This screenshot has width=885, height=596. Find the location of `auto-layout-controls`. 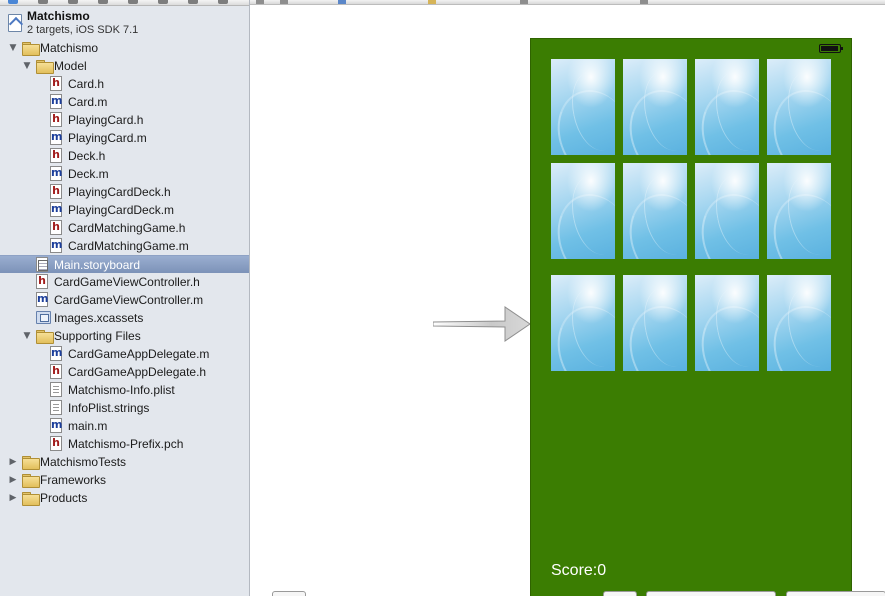

auto-layout-controls is located at coordinates (711, 593).